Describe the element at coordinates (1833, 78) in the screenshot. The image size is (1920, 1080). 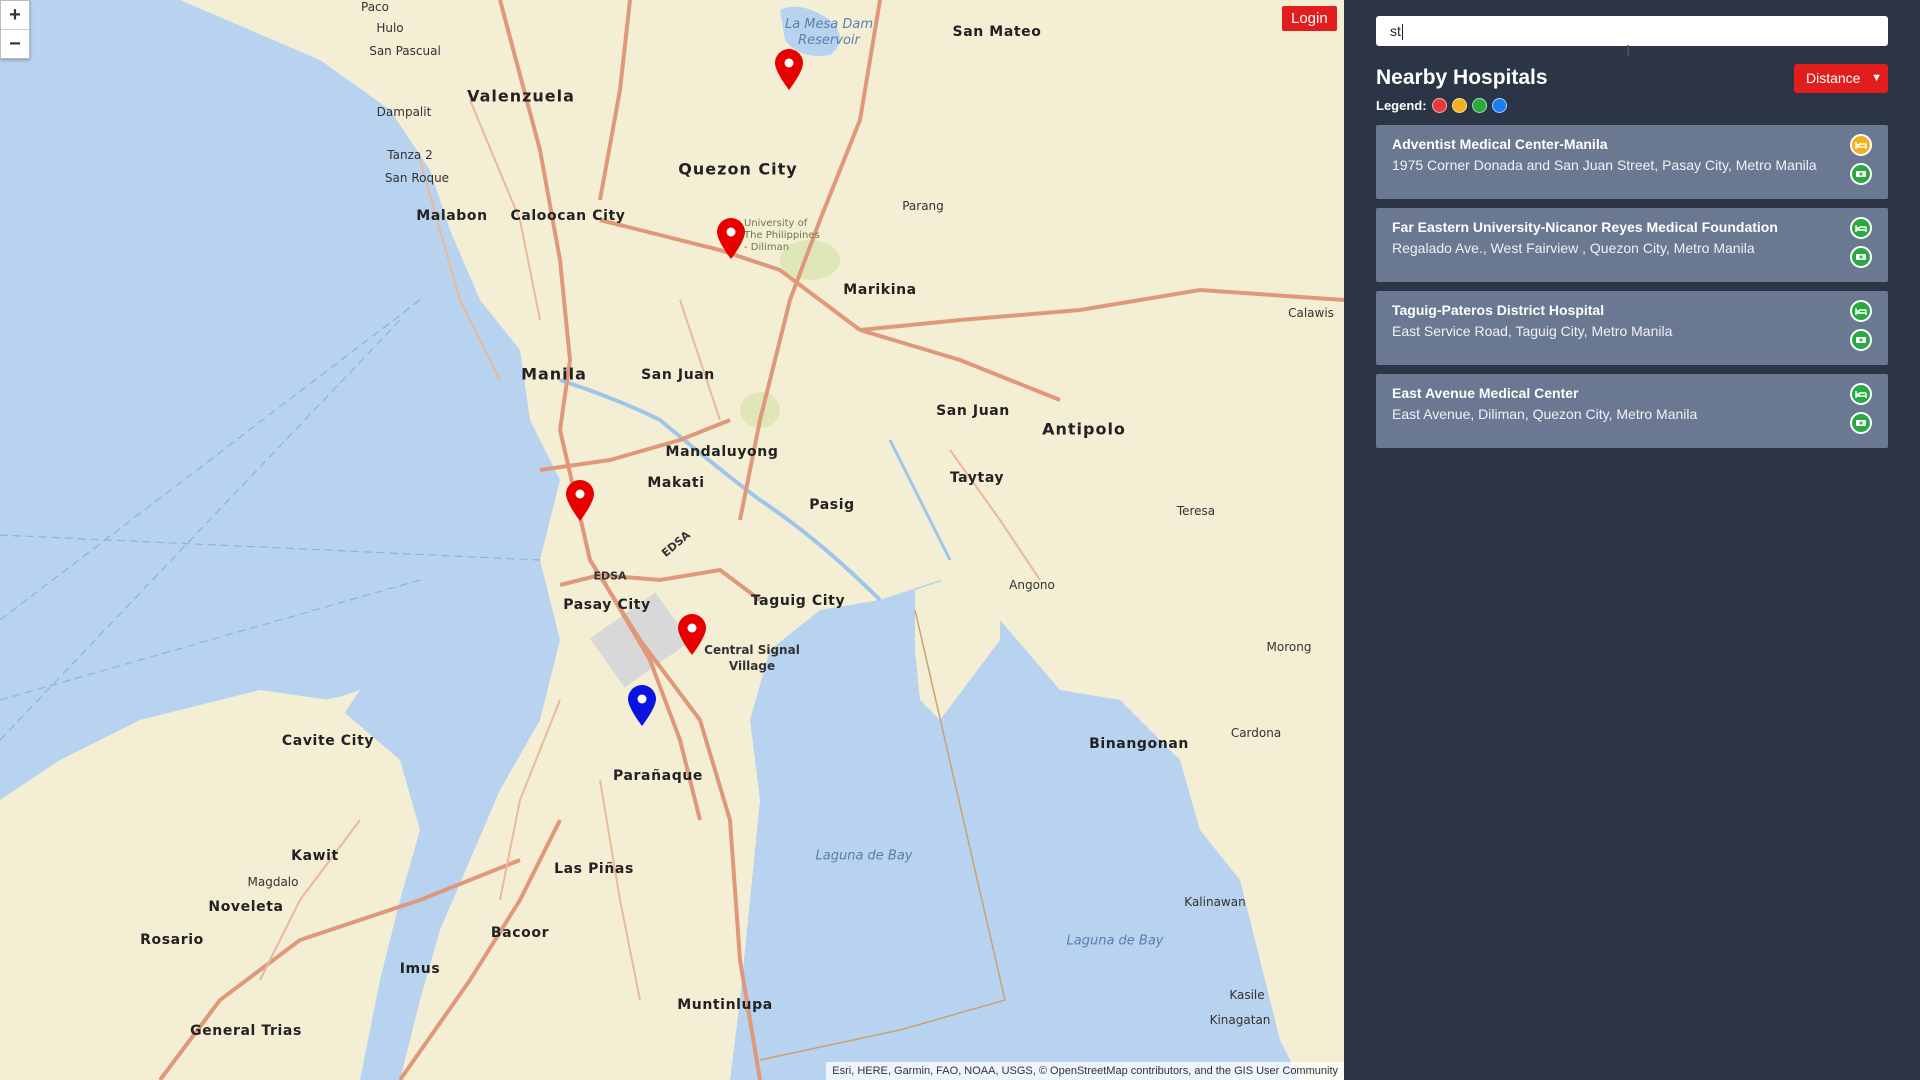
I see `sort-dropdown-value: Distance` at that location.